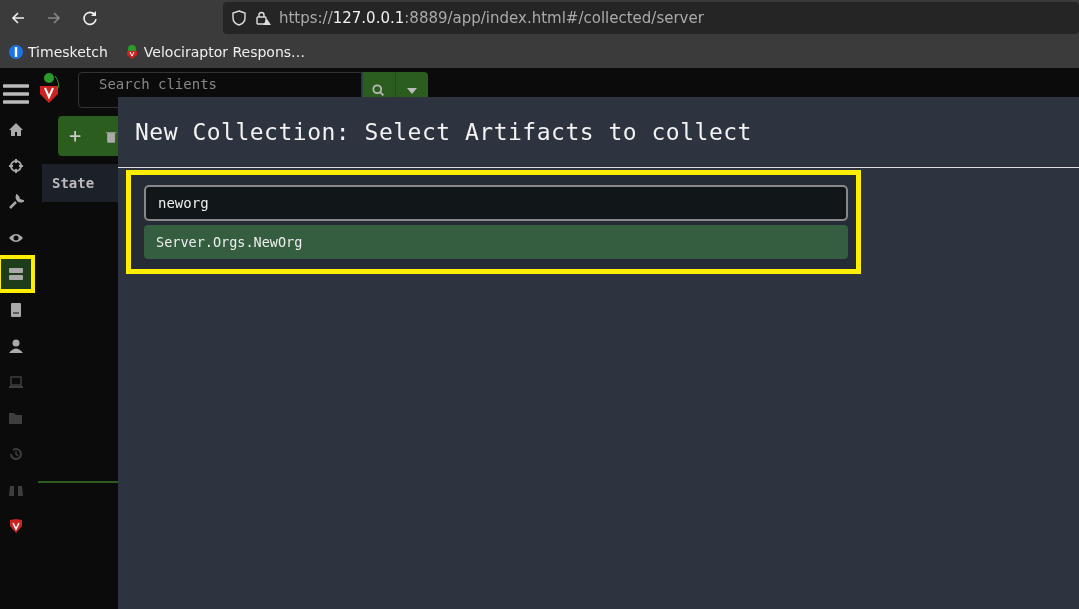 The height and width of the screenshot is (609, 1079). I want to click on url-bar: https://127.0.0.1:8889/app/index.html#/collected/server, so click(650, 18).